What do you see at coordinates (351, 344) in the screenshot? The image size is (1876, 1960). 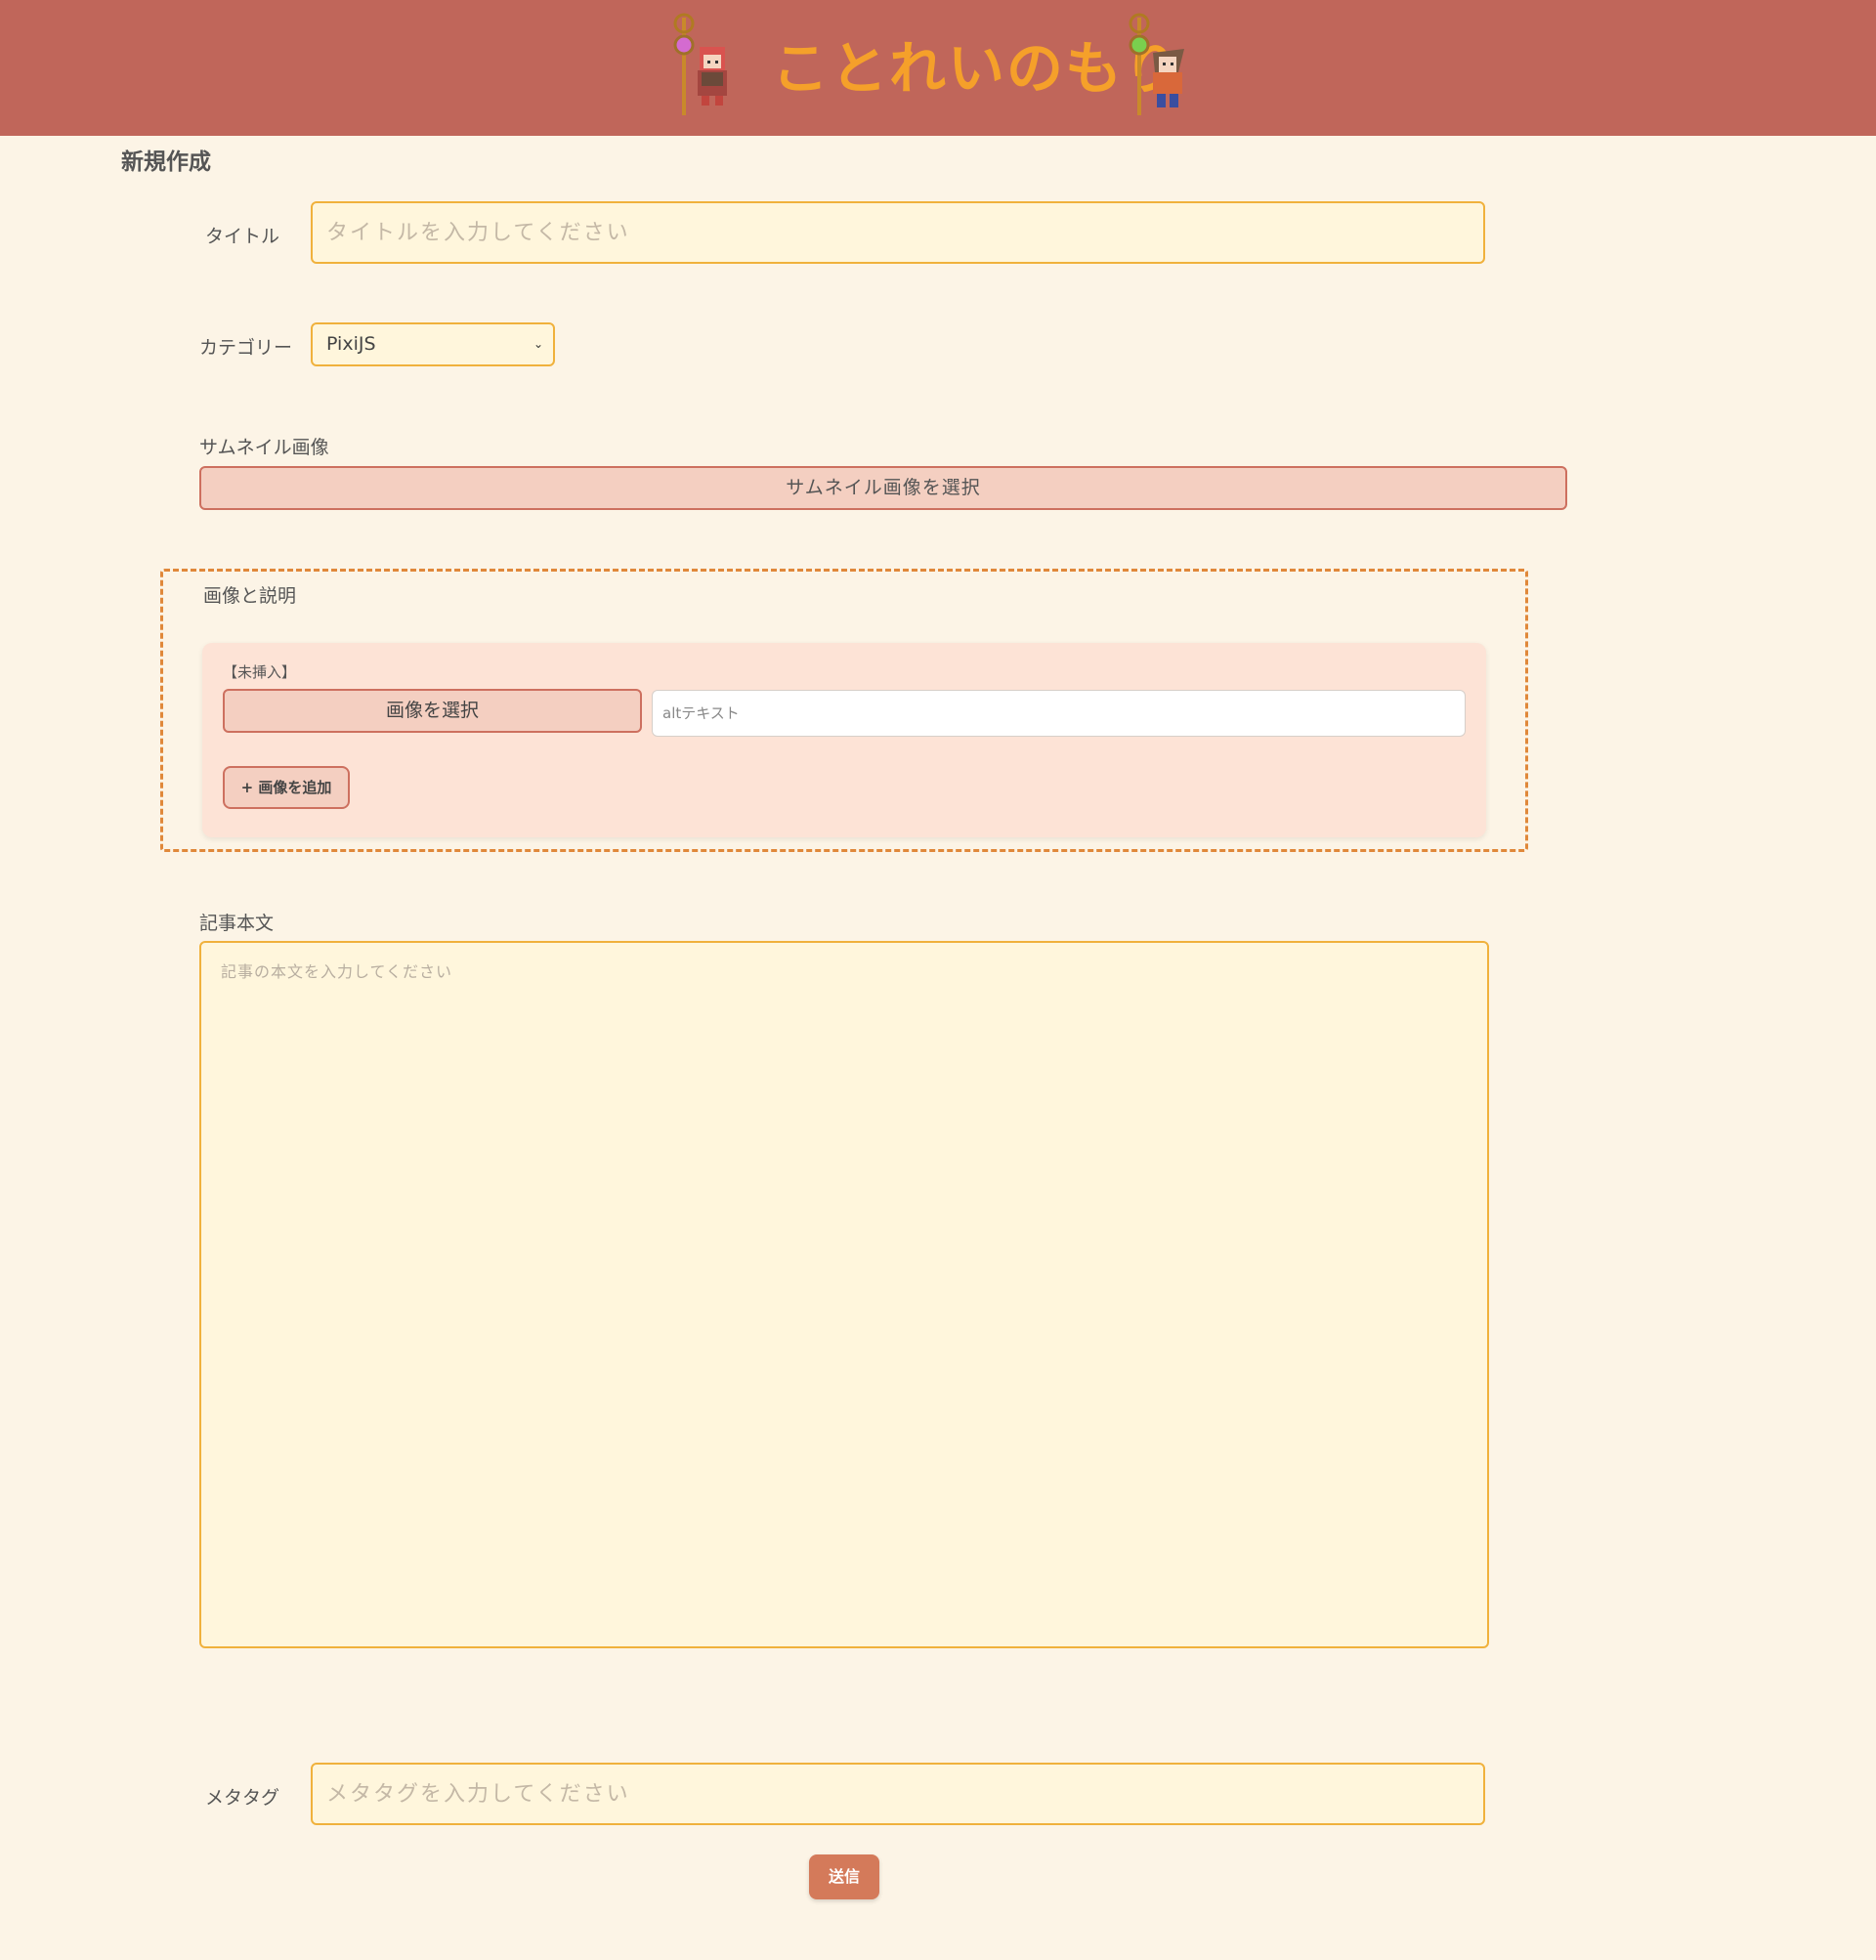 I see `category-selected-value: PixiJS` at bounding box center [351, 344].